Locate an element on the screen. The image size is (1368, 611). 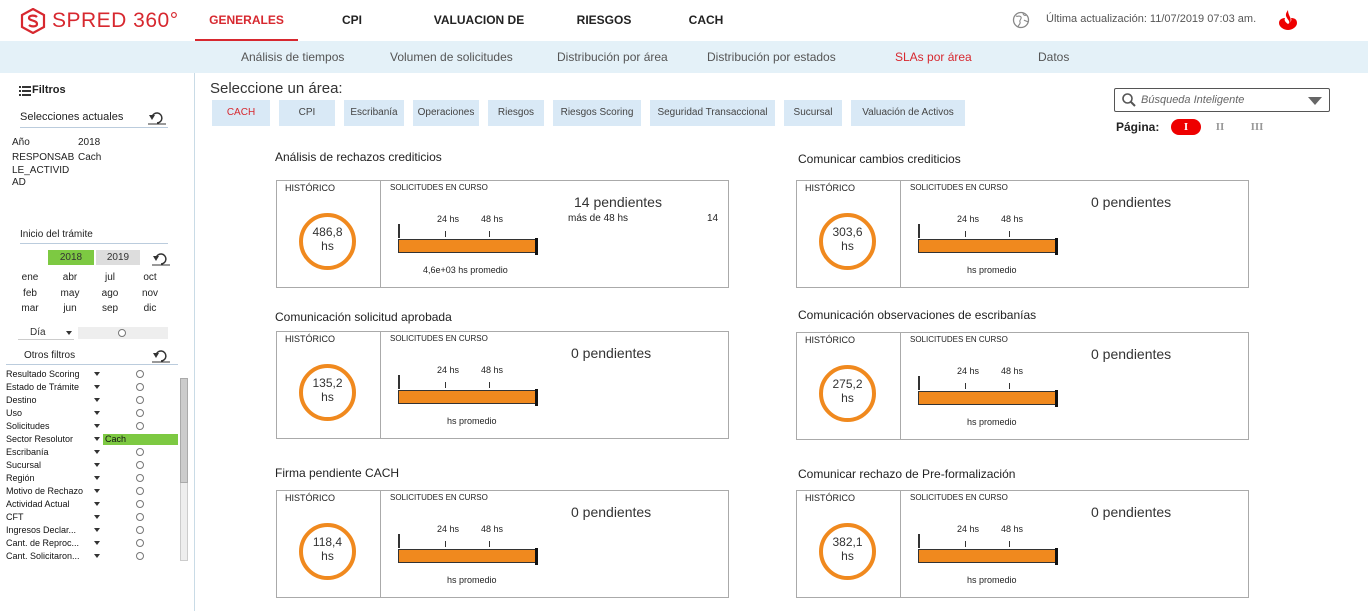
filter-row: Sector Resolutor Cach is located at coordinates (92, 439).